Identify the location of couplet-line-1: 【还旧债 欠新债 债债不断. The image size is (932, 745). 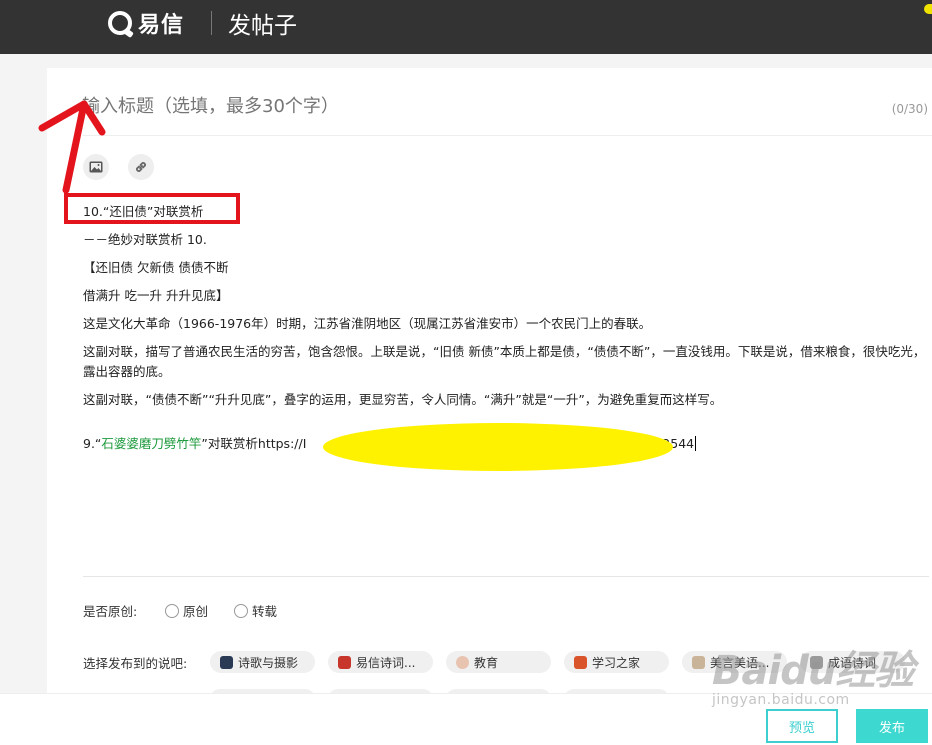
(156, 267).